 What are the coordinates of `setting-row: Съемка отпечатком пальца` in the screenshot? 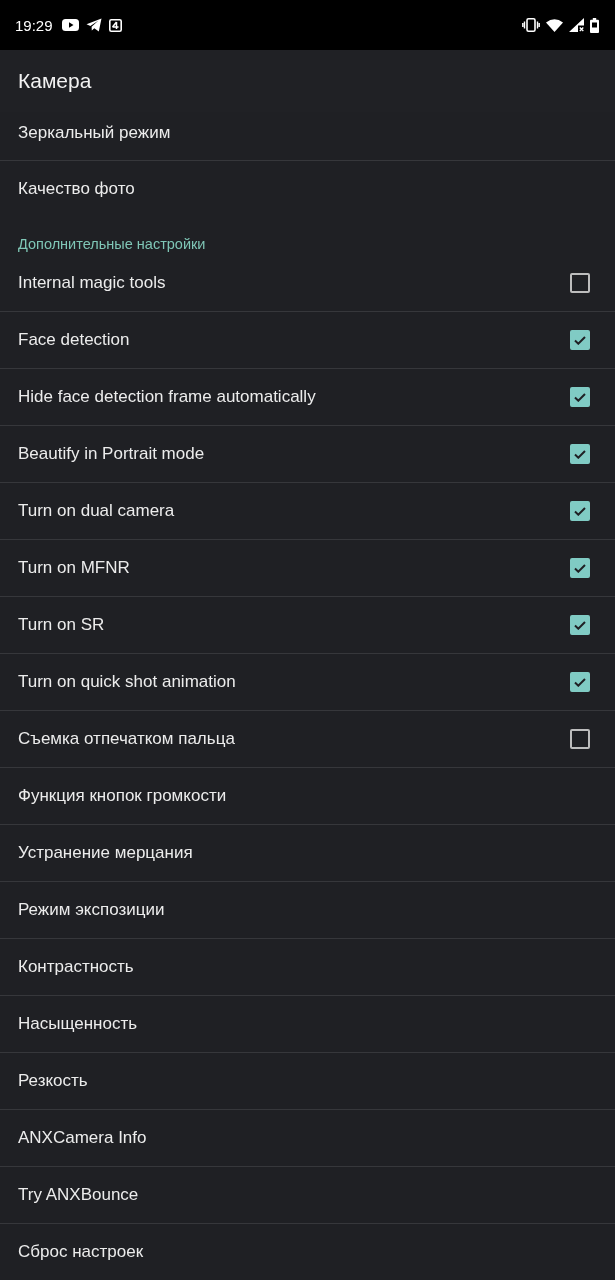 It's located at (307, 738).